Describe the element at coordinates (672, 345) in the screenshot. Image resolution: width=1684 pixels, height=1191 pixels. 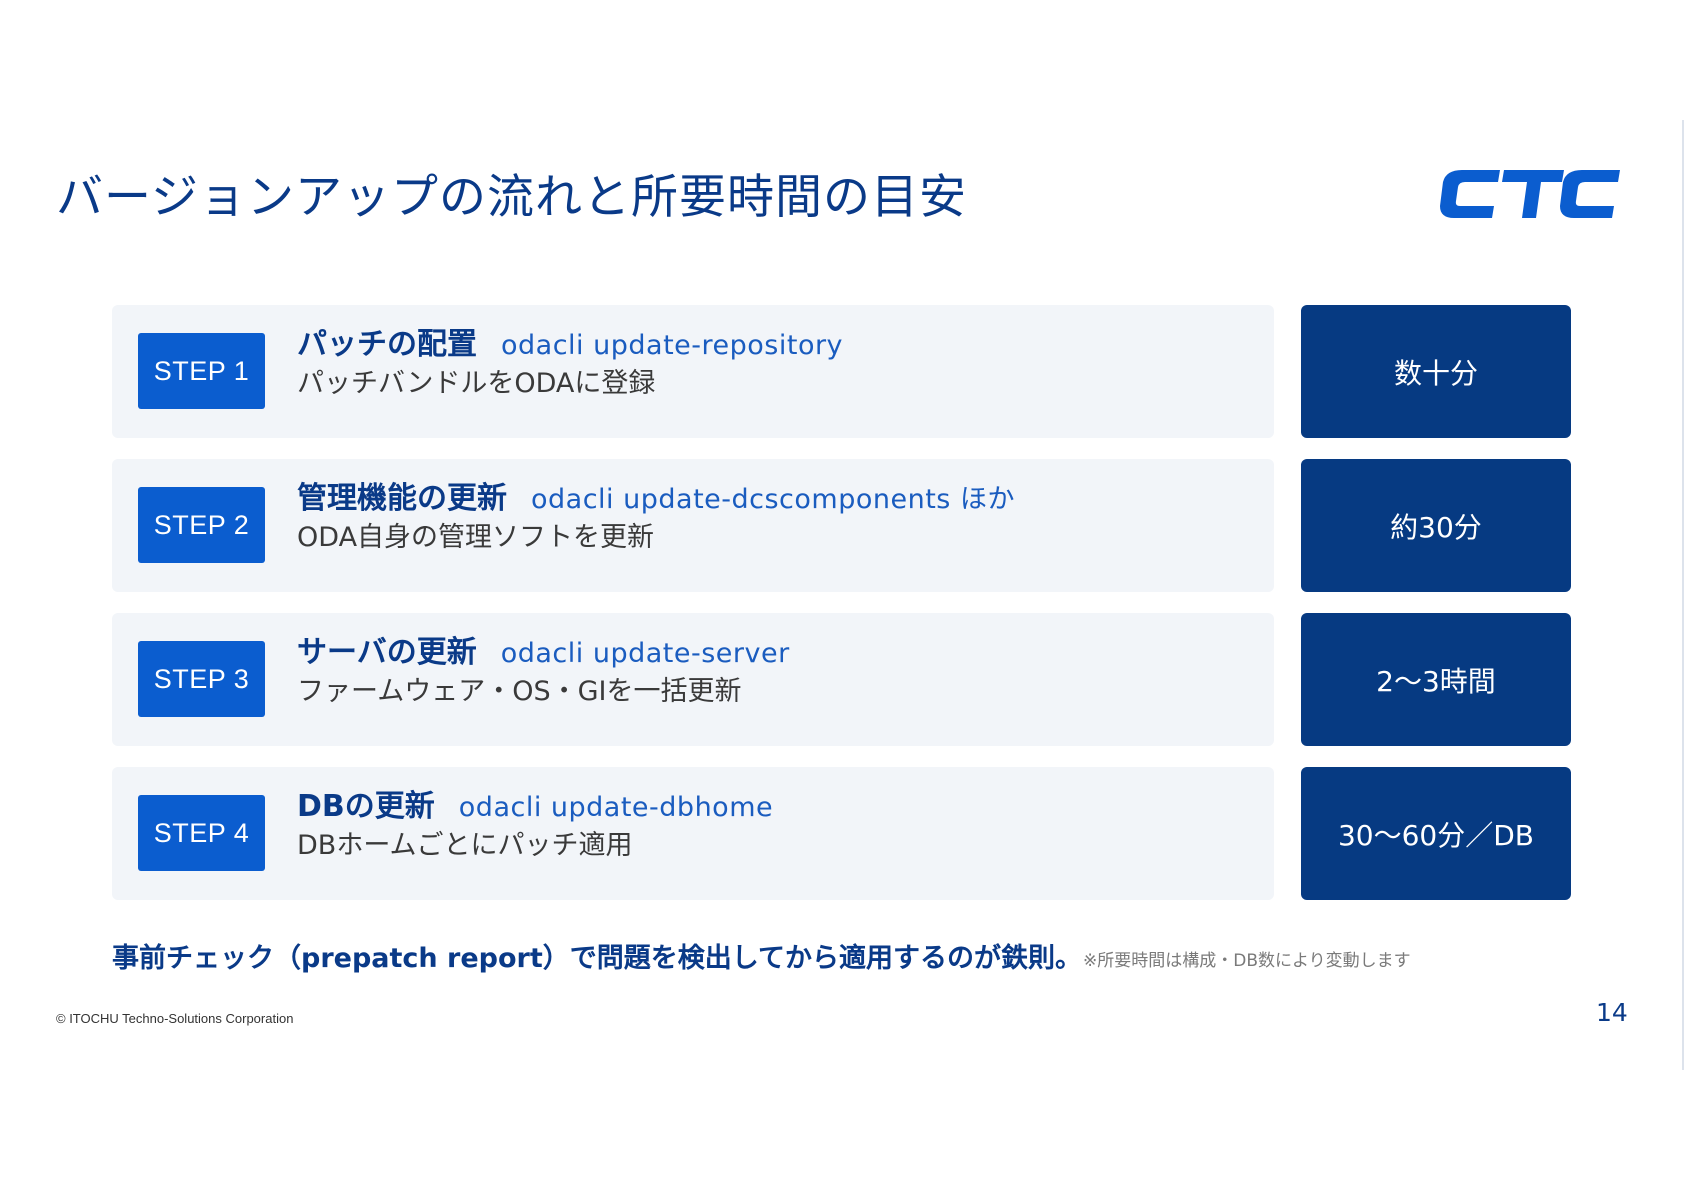
I see `step-command: odacli update-repository` at that location.